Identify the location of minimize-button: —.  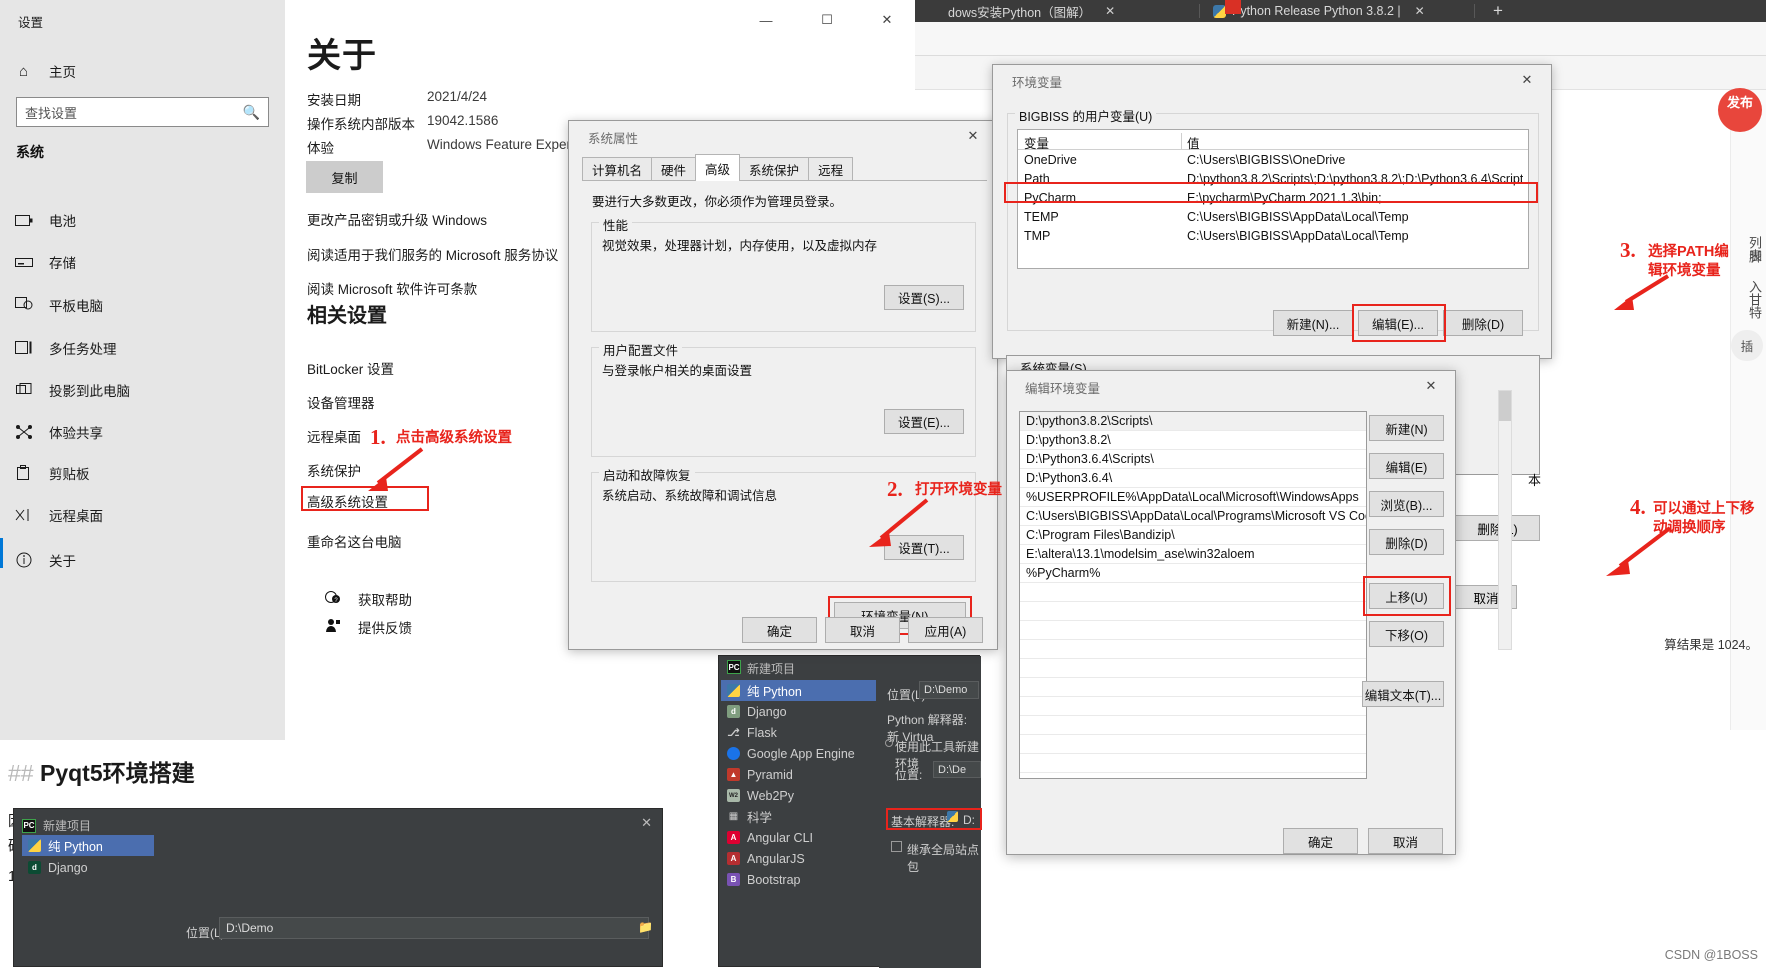
(766, 20).